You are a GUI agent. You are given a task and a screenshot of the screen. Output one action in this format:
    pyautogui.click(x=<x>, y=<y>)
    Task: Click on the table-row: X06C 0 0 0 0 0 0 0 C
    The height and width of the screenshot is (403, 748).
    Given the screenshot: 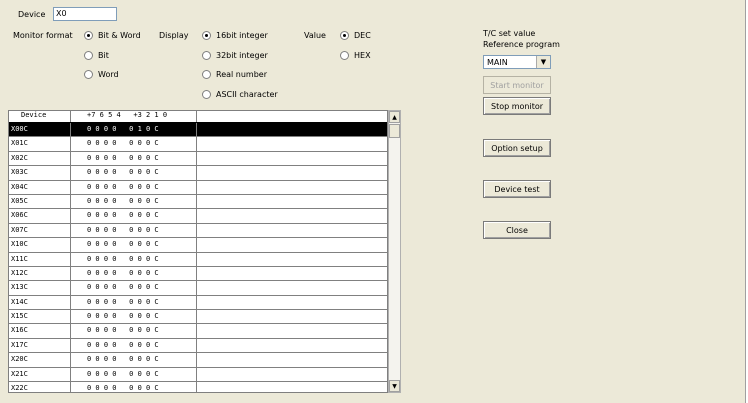 What is the action you would take?
    pyautogui.click(x=198, y=216)
    